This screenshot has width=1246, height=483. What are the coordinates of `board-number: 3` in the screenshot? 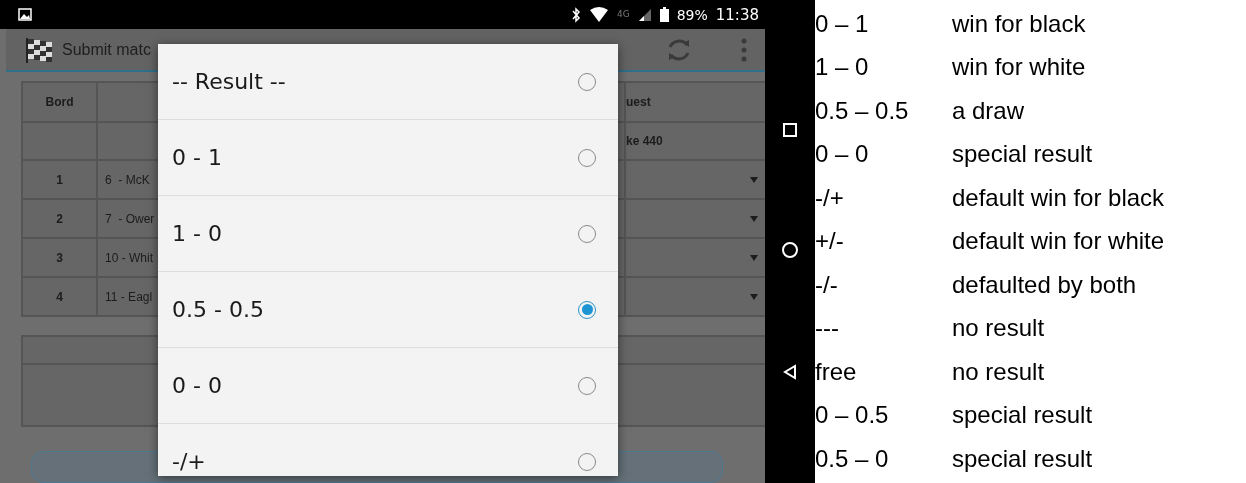 It's located at (59, 257).